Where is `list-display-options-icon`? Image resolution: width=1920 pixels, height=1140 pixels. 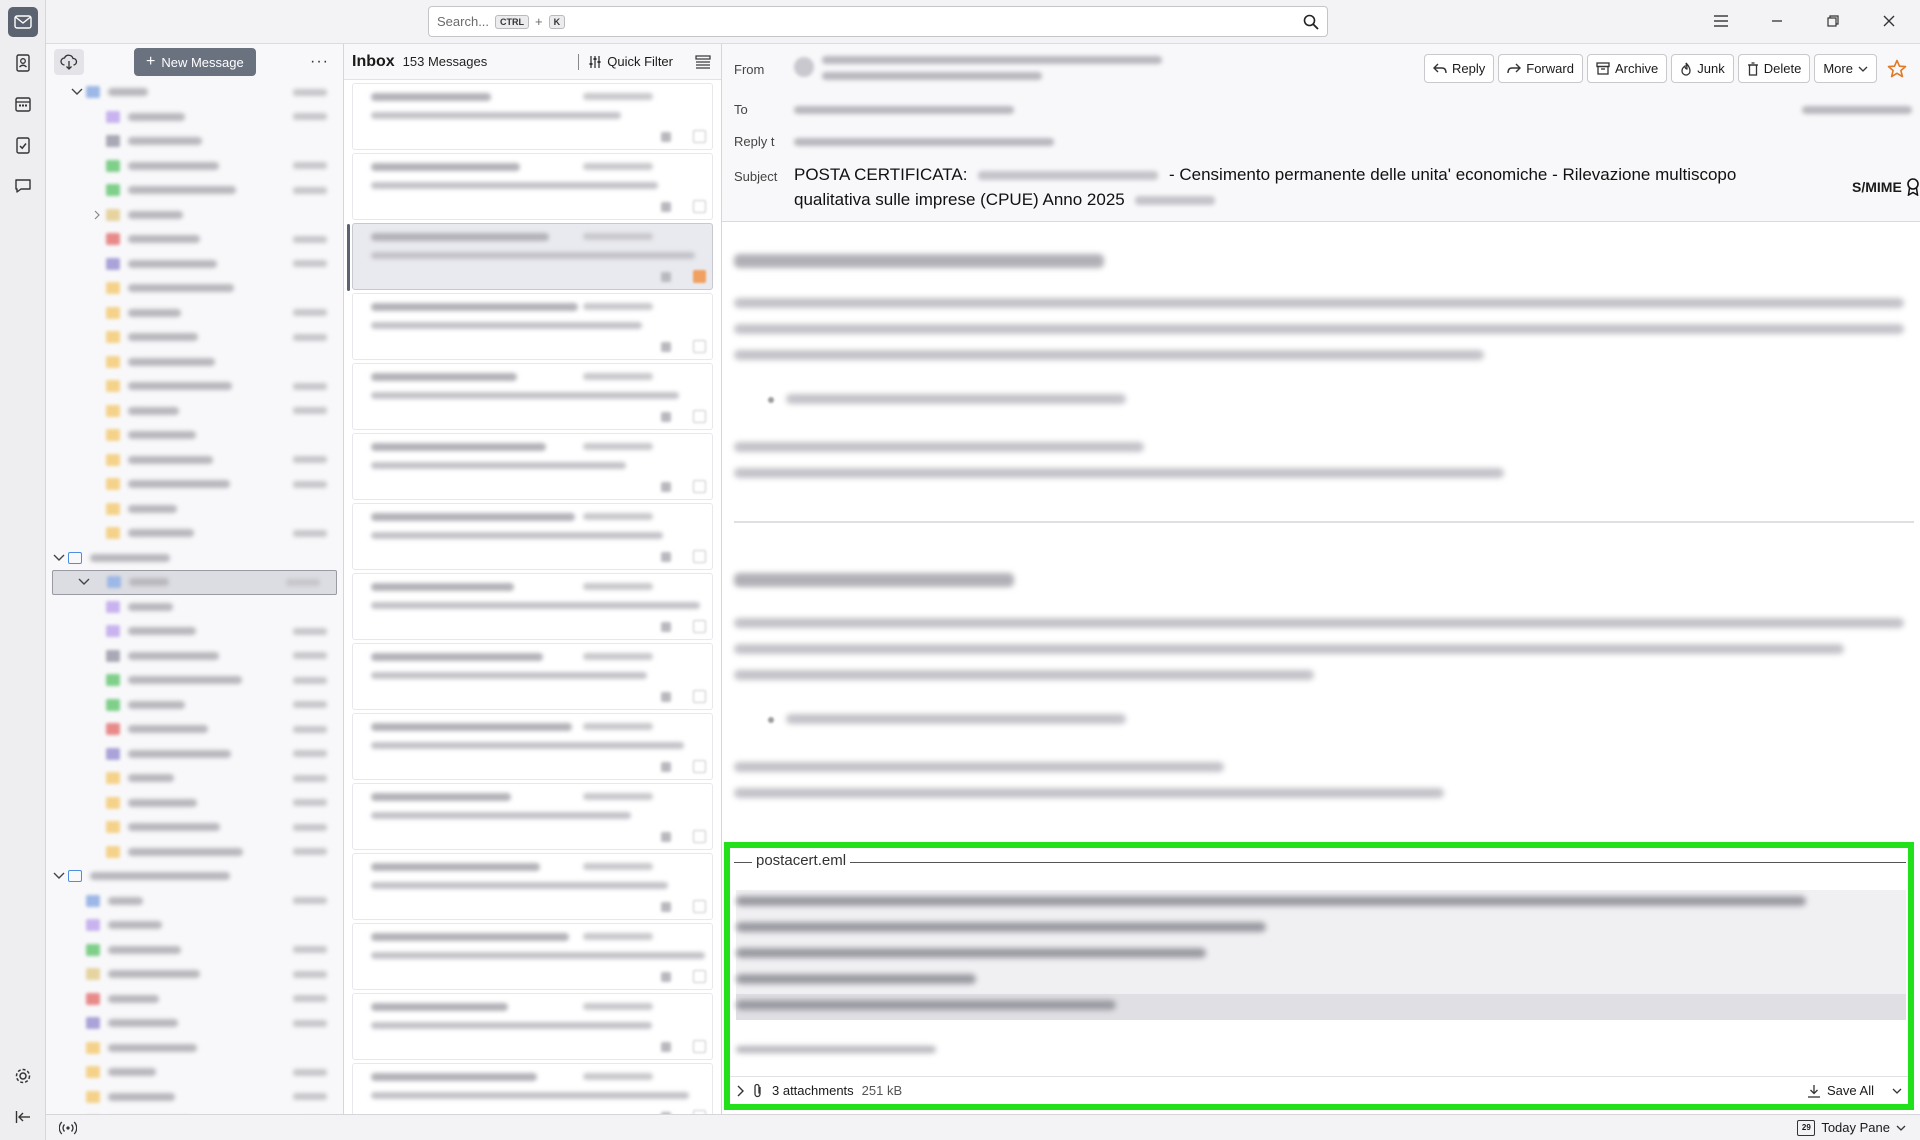
list-display-options-icon is located at coordinates (703, 61).